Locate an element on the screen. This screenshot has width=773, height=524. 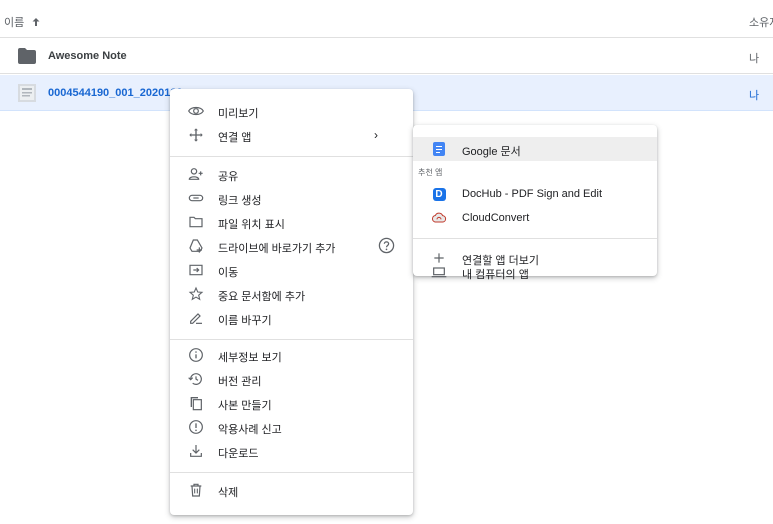
menu-item-add-starred: 중요 문서함에 추가 is located at coordinates (291, 294).